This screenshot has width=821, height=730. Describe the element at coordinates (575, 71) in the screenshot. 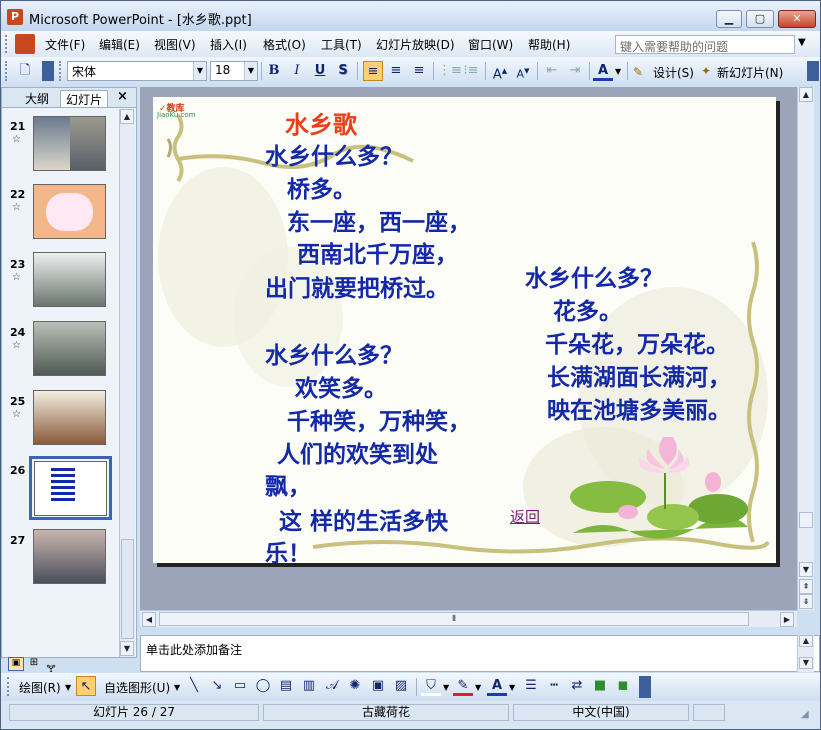

I see `increase-indent-icon: ⇥` at that location.